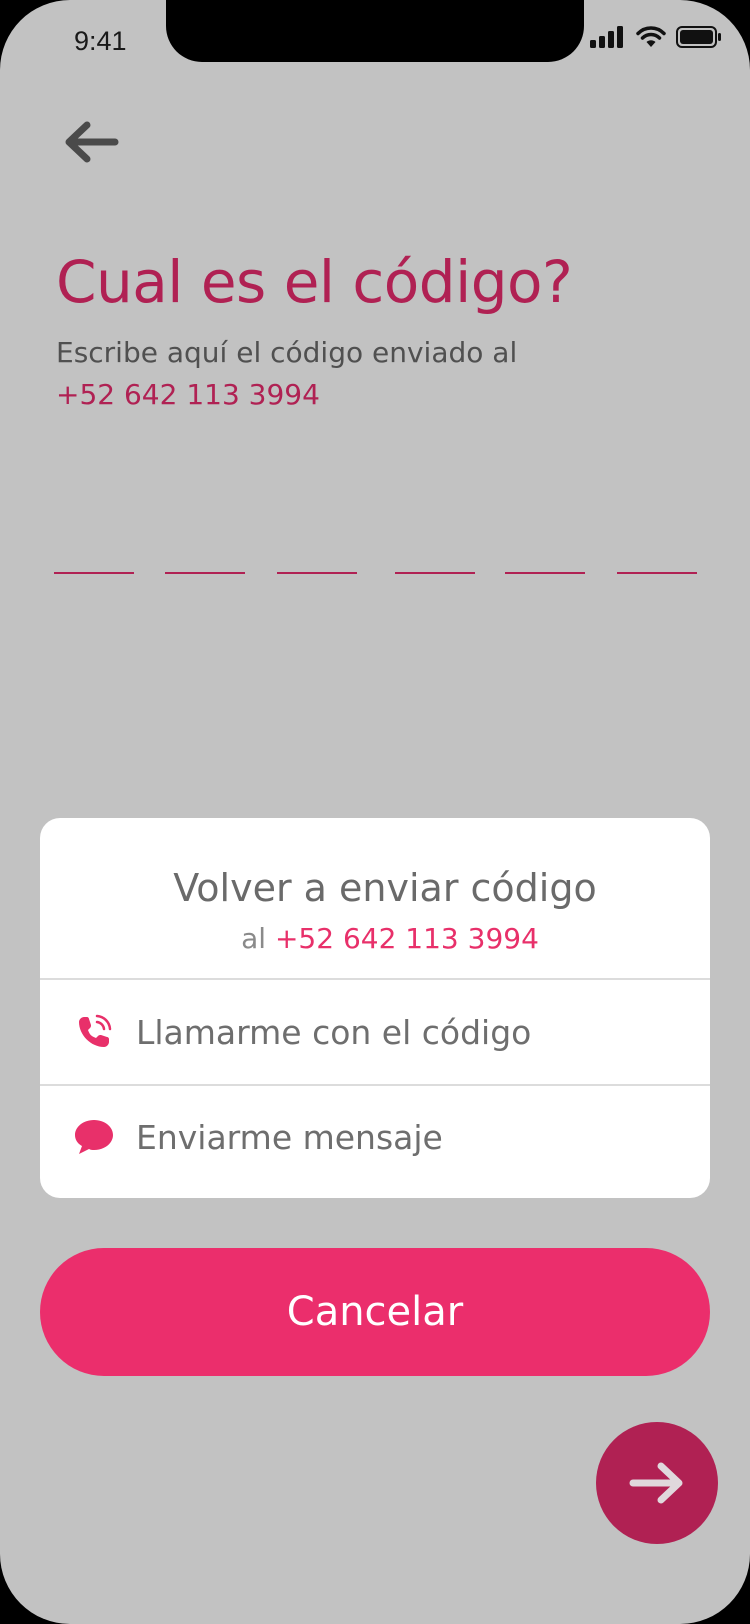  I want to click on subtitle: Escribe aquí el código enviado al, so click(287, 352).